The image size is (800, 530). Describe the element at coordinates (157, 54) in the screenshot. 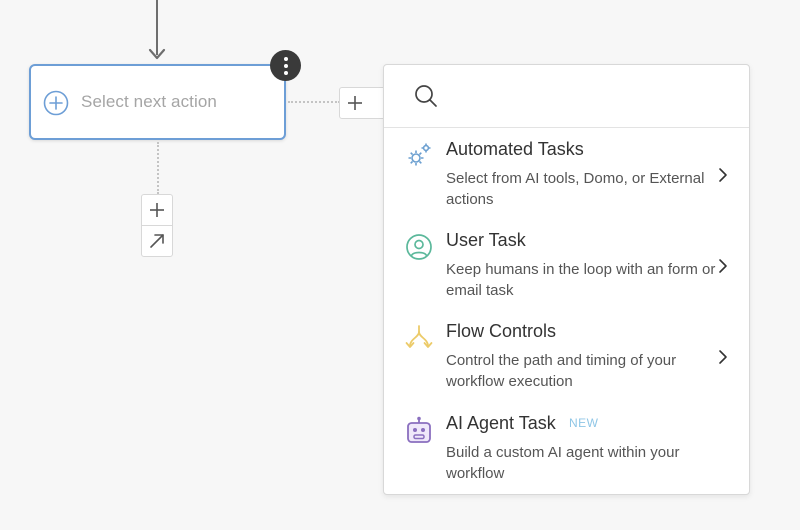

I see `arrow-down-icon` at that location.